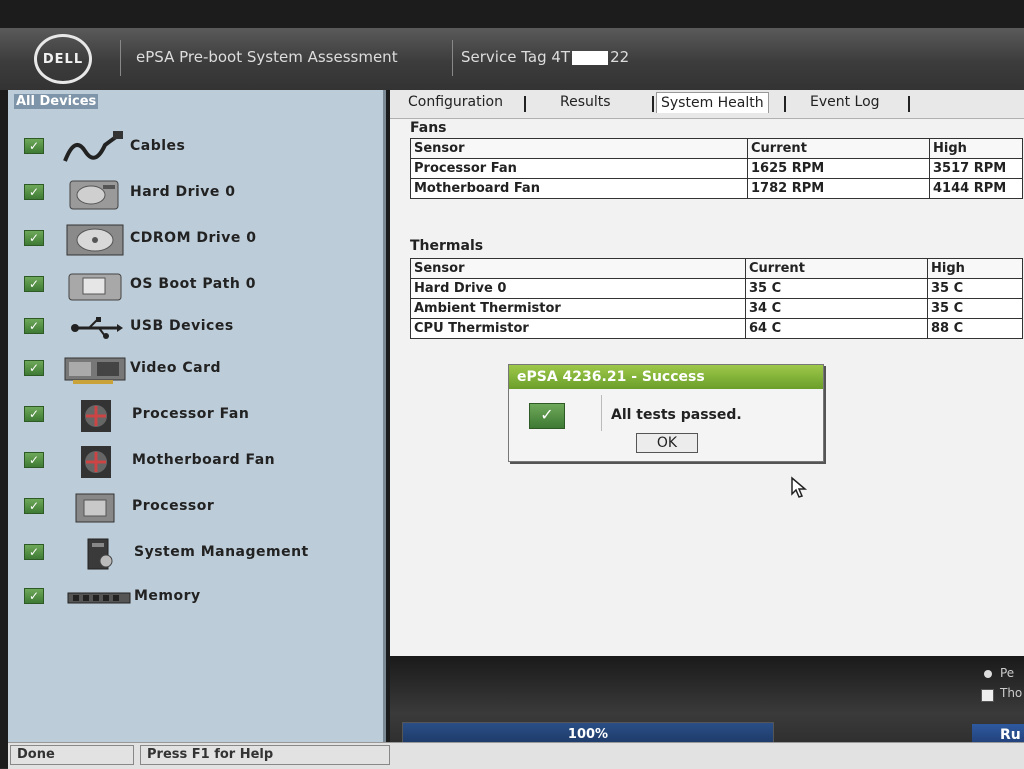 The image size is (1024, 769). Describe the element at coordinates (447, 246) in the screenshot. I see `thermals-title: Thermals` at that location.